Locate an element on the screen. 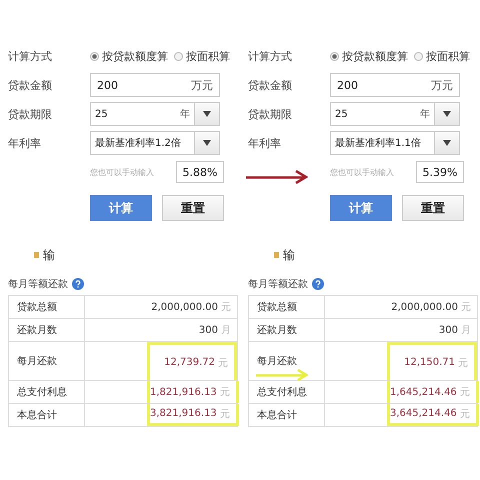  table-cell: 3,645,214.46 元 is located at coordinates (433, 415).